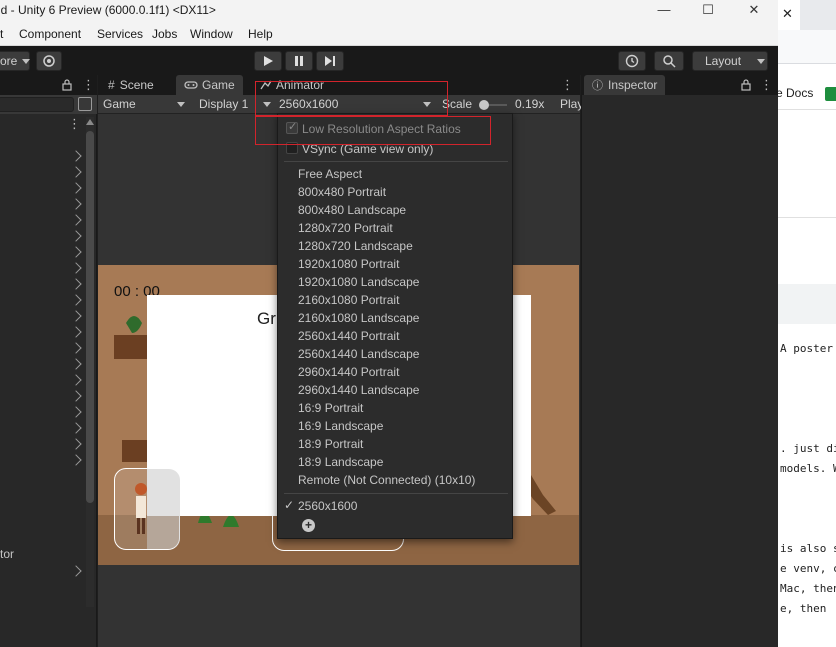 Image resolution: width=836 pixels, height=647 pixels. What do you see at coordinates (807, 304) in the screenshot?
I see `browser-code-header` at bounding box center [807, 304].